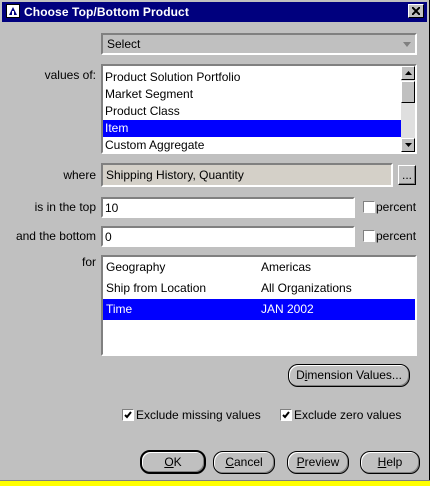 This screenshot has width=430, height=486. Describe the element at coordinates (215, 483) in the screenshot. I see `status-bar` at that location.